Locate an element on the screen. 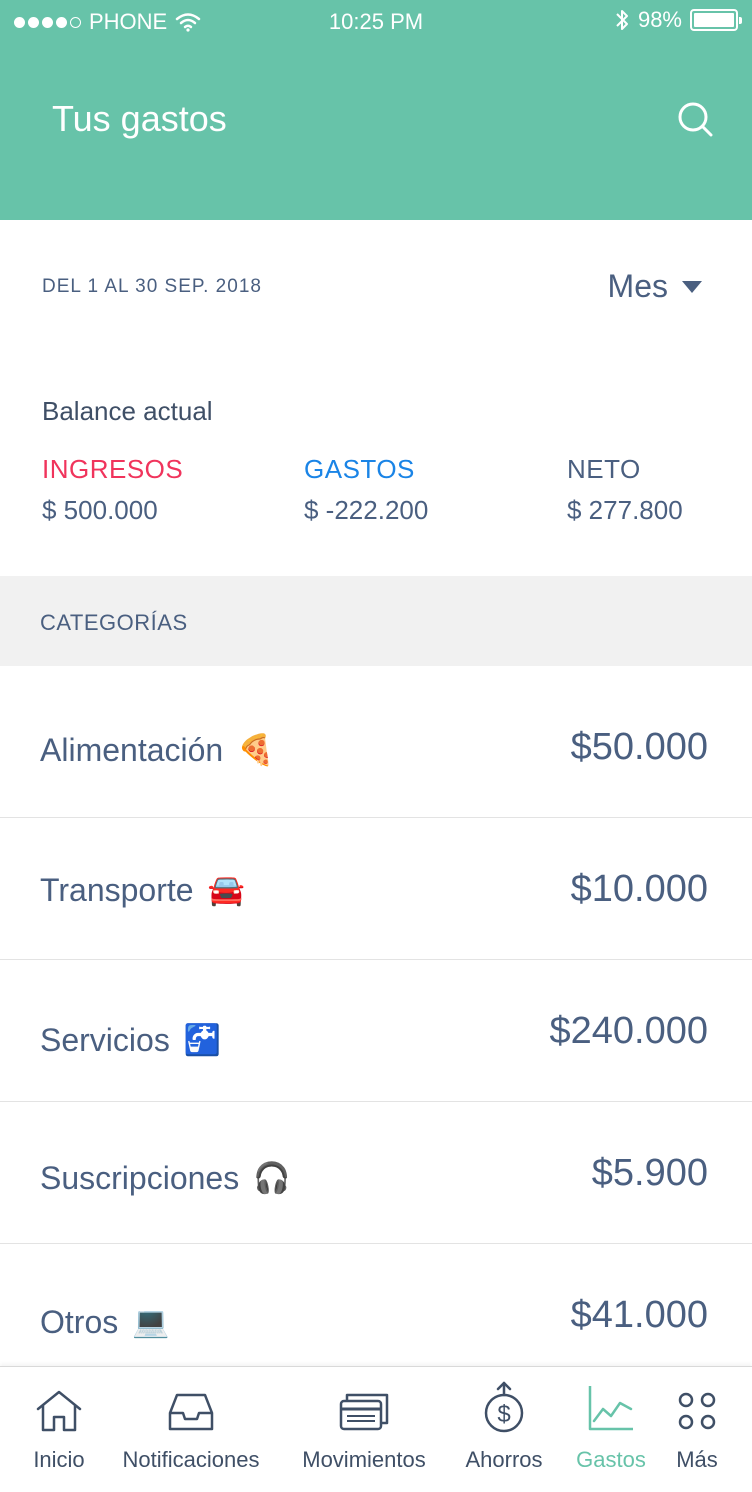 This screenshot has width=752, height=1492. category-name: Suscripciones 🎧 is located at coordinates (165, 1178).